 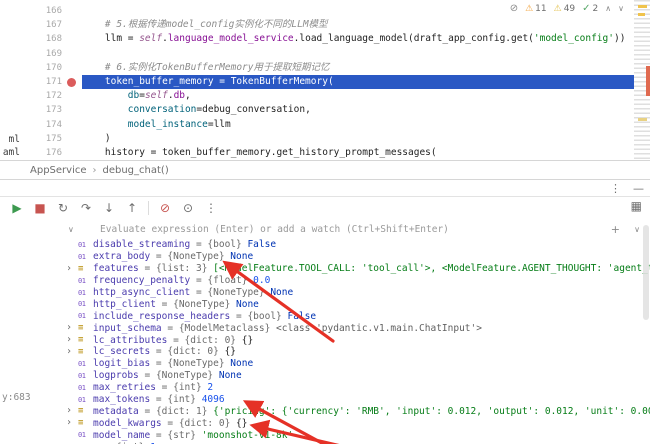 I want to click on weak-warnings-count: ⚠ 49, so click(x=565, y=9).